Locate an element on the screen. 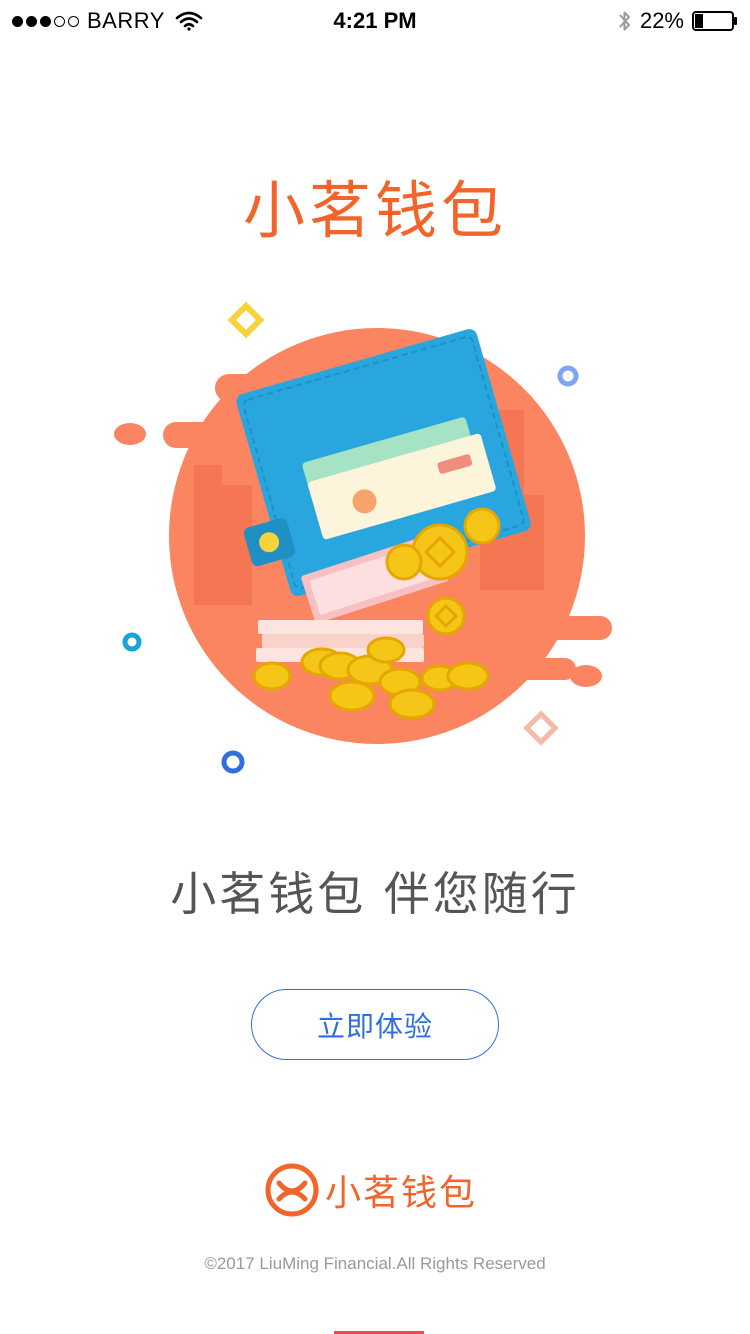 The width and height of the screenshot is (750, 1334). status-bar: BARRY 4:21 PM 22% is located at coordinates (375, 20).